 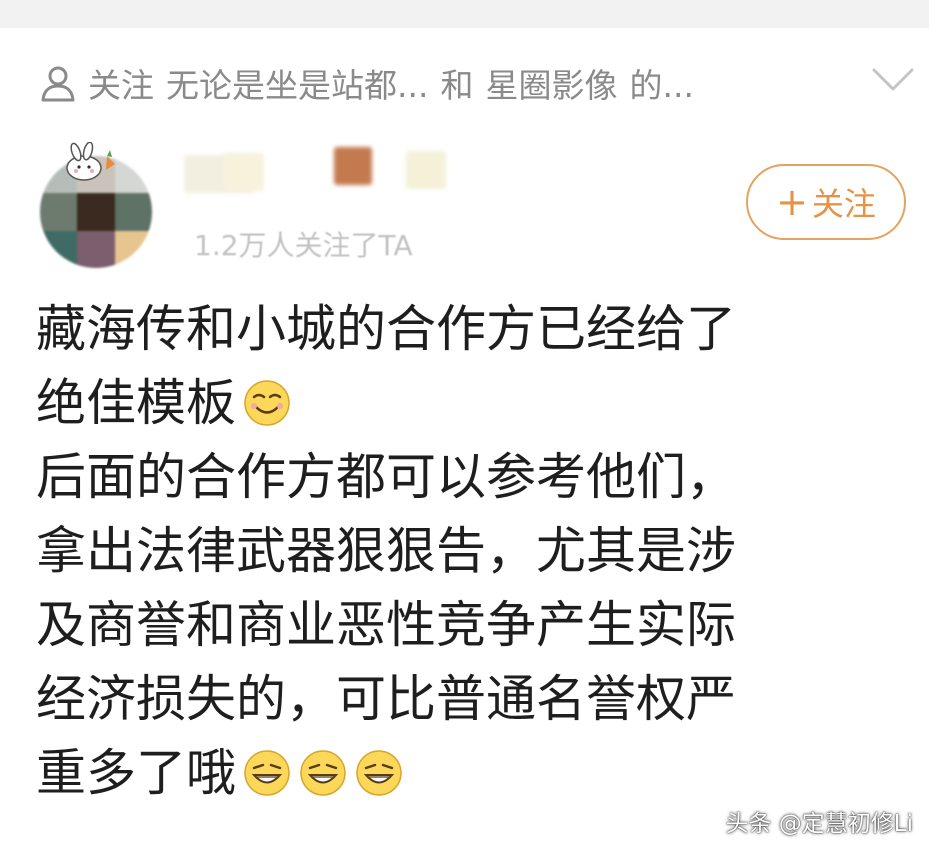 What do you see at coordinates (303, 245) in the screenshot?
I see `followers-count: 1.2万人关注了TA` at bounding box center [303, 245].